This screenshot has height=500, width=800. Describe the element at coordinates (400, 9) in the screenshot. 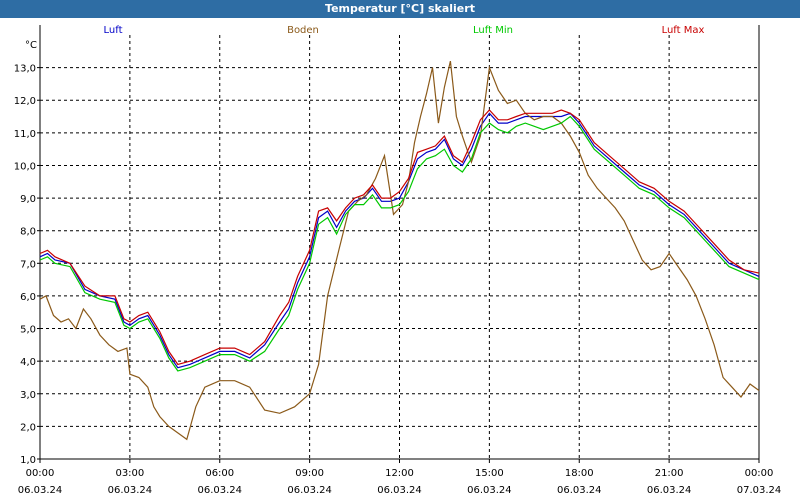

I see `chart-title: Temperatur [°C] skaliert` at that location.